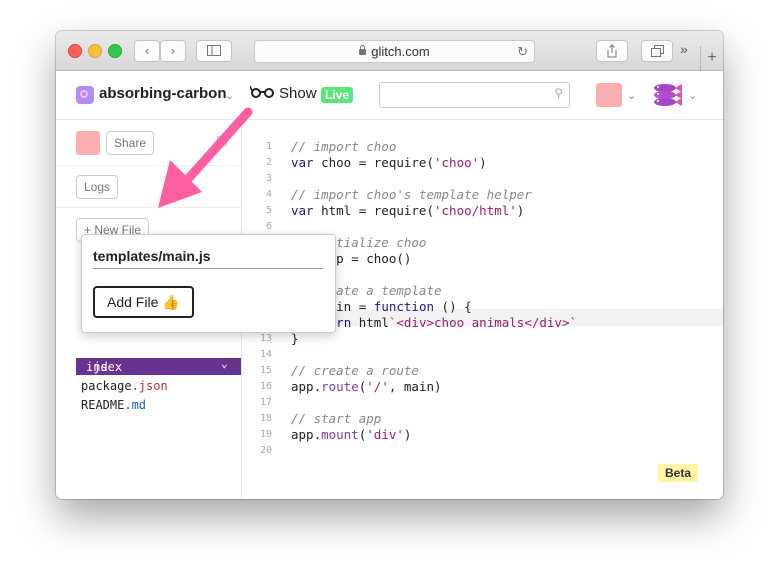  What do you see at coordinates (265, 434) in the screenshot?
I see `line-number: 19` at bounding box center [265, 434].